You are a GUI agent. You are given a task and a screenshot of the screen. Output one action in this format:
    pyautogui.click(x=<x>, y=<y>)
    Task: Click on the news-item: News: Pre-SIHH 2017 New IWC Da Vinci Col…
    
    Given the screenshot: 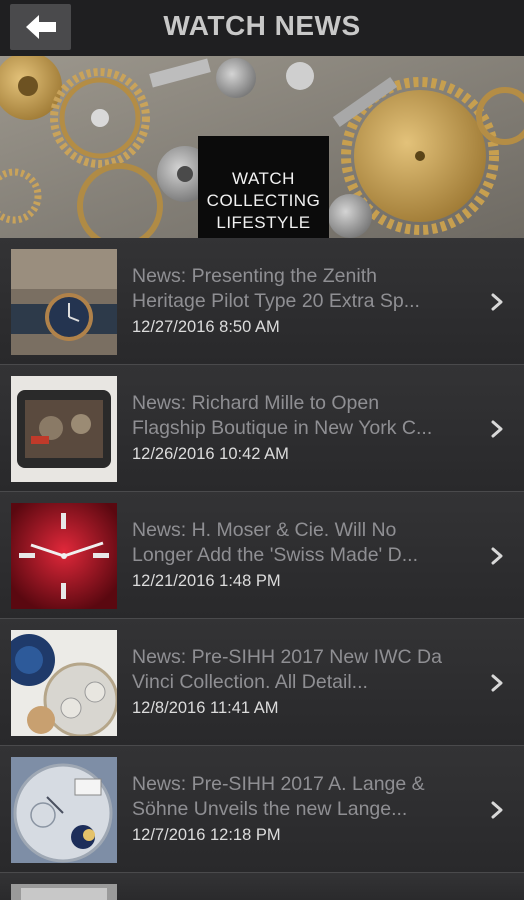 What is the action you would take?
    pyautogui.click(x=262, y=682)
    